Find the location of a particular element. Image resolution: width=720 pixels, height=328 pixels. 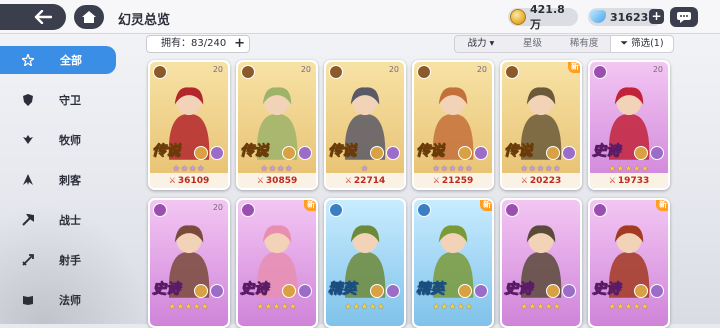

back-arrow-icon is located at coordinates (43, 17).